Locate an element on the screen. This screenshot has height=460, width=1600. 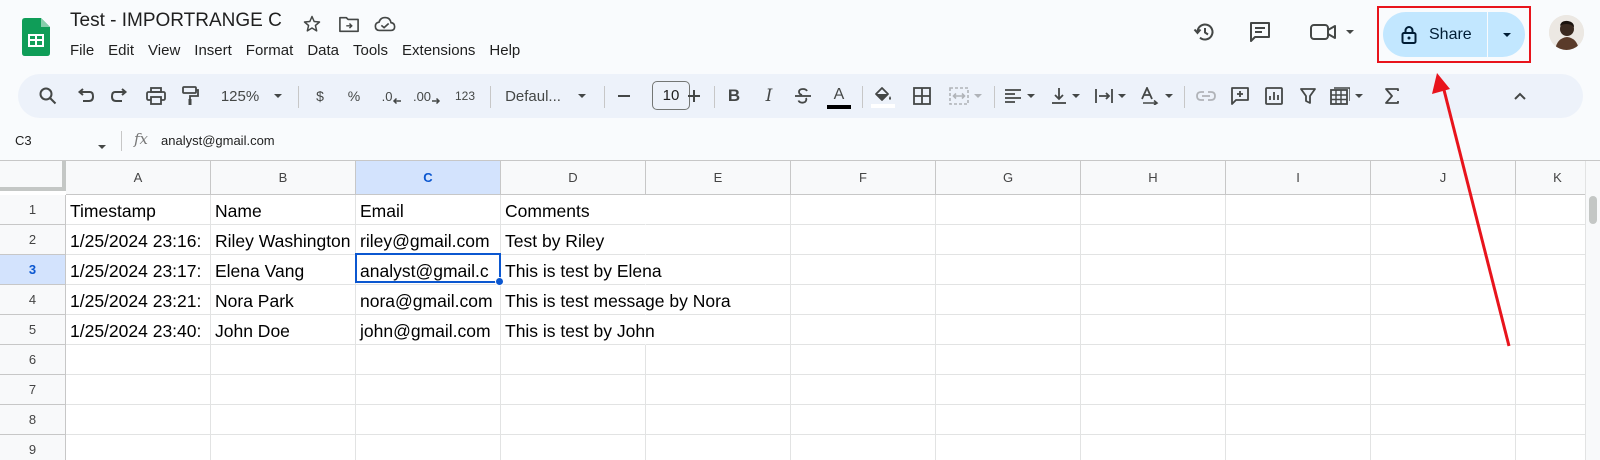
text-rotation-icon is located at coordinates (1157, 96).